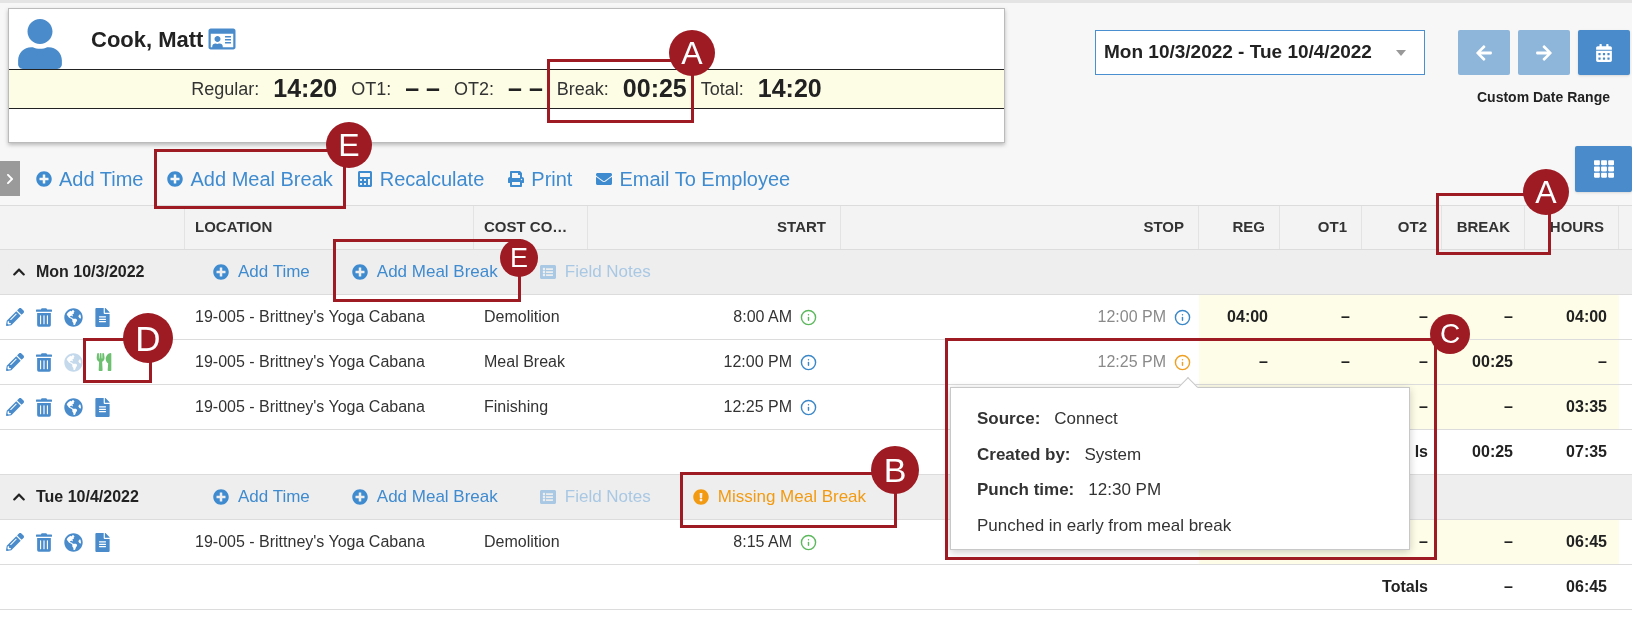  What do you see at coordinates (104, 362) in the screenshot?
I see `utensils-icon` at bounding box center [104, 362].